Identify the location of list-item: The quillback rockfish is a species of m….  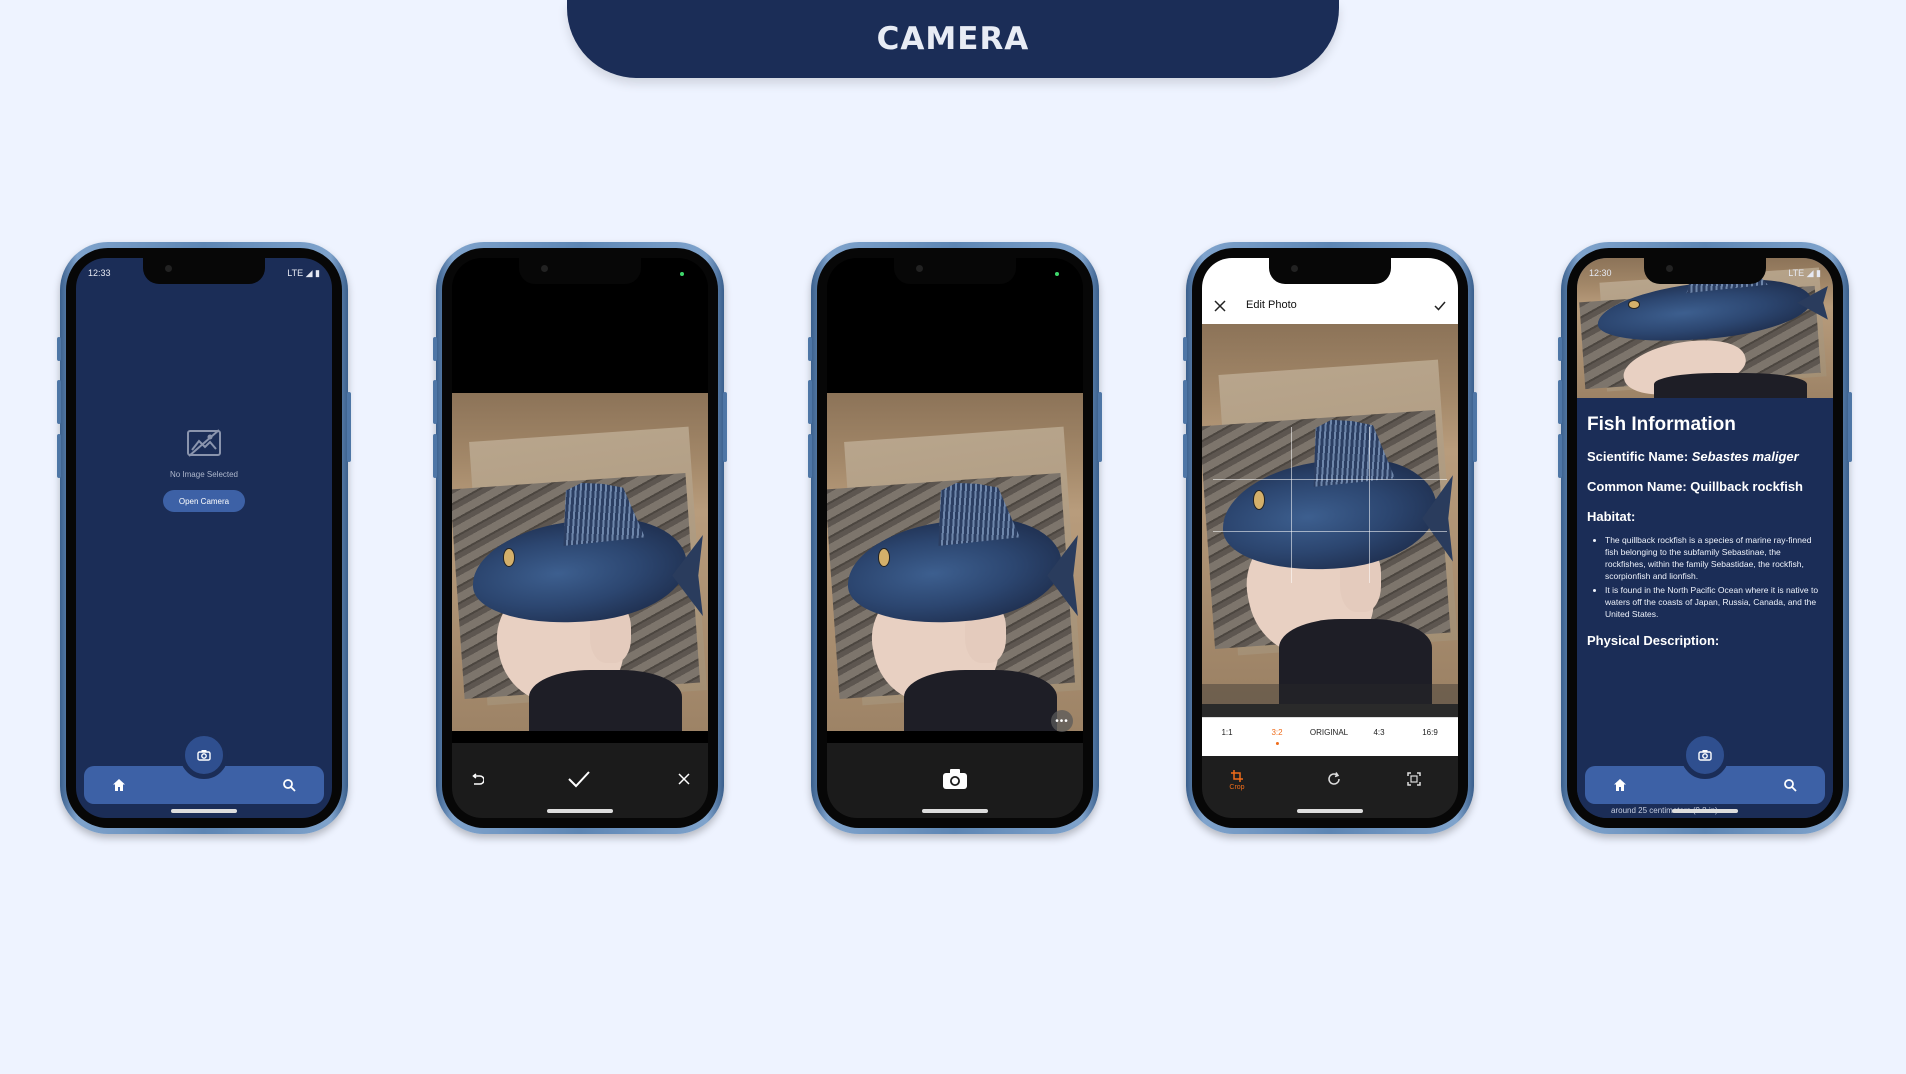
(1714, 558).